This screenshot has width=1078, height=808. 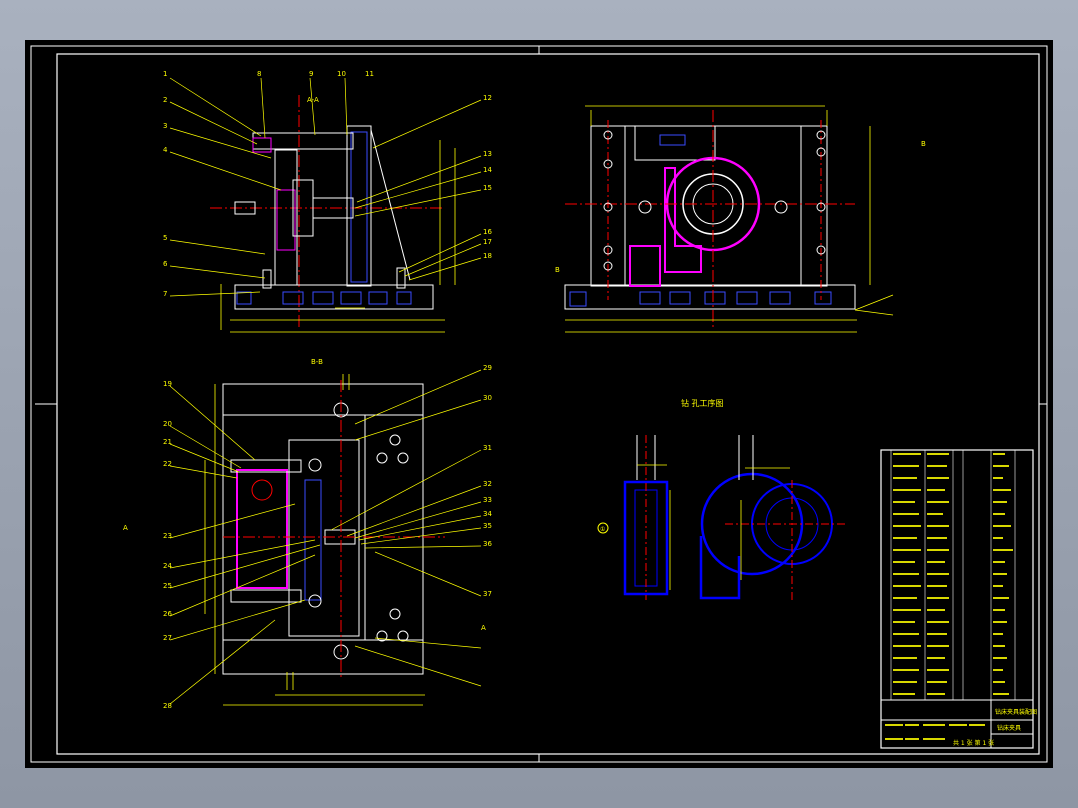 I want to click on column, so click(x=286, y=217).